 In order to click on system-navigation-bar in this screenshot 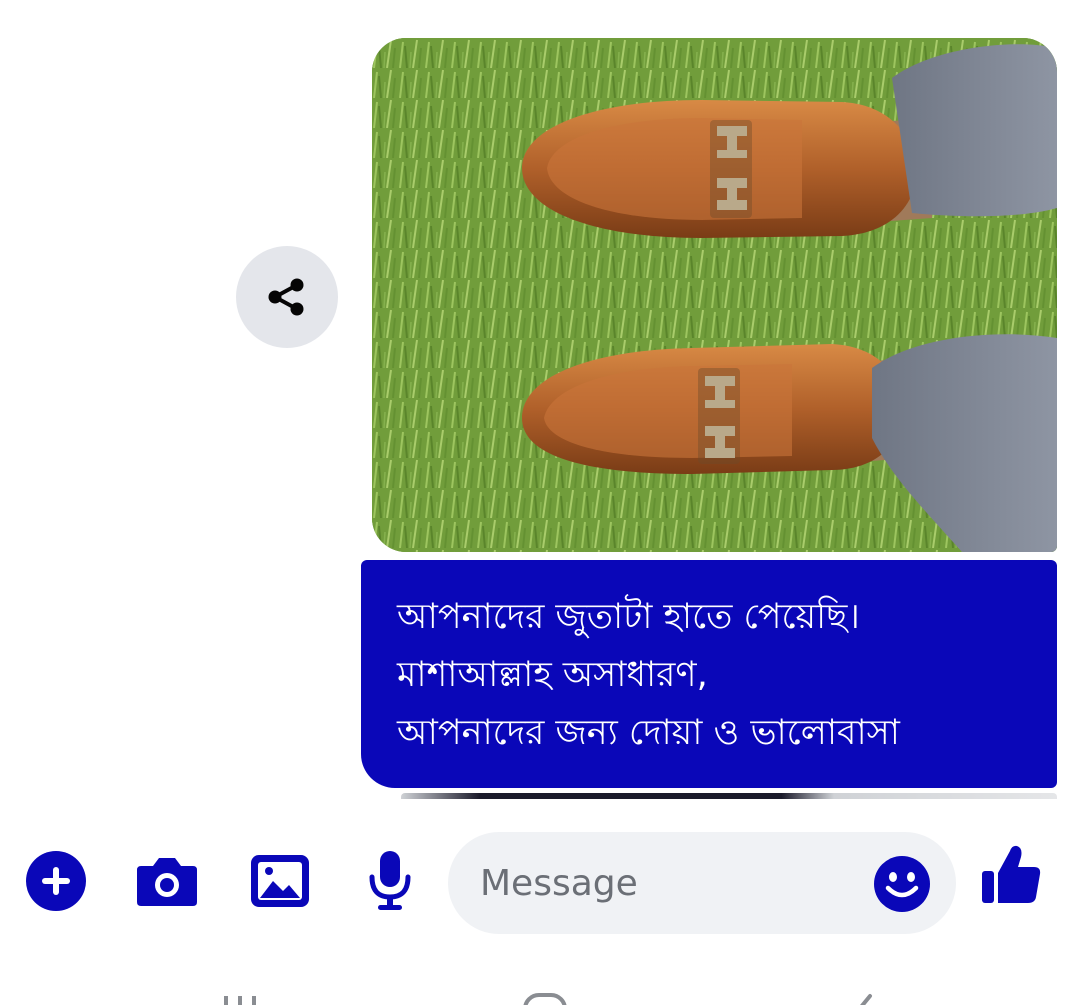, I will do `click(540, 992)`.